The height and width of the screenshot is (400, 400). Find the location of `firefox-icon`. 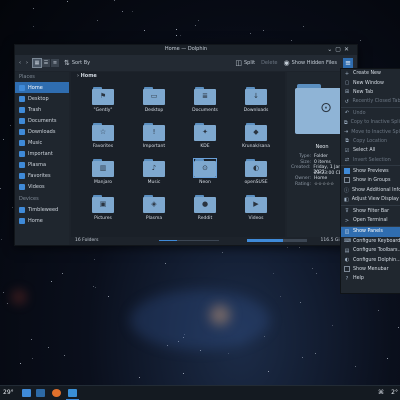

firefox-icon is located at coordinates (56, 393).